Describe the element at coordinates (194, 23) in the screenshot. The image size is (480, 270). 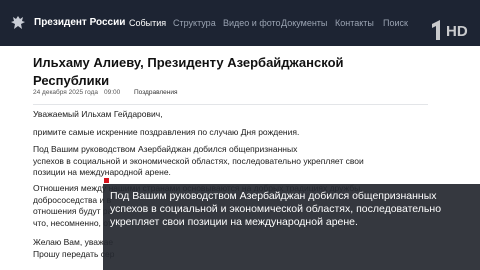
I see `nav-structure: Структура` at that location.